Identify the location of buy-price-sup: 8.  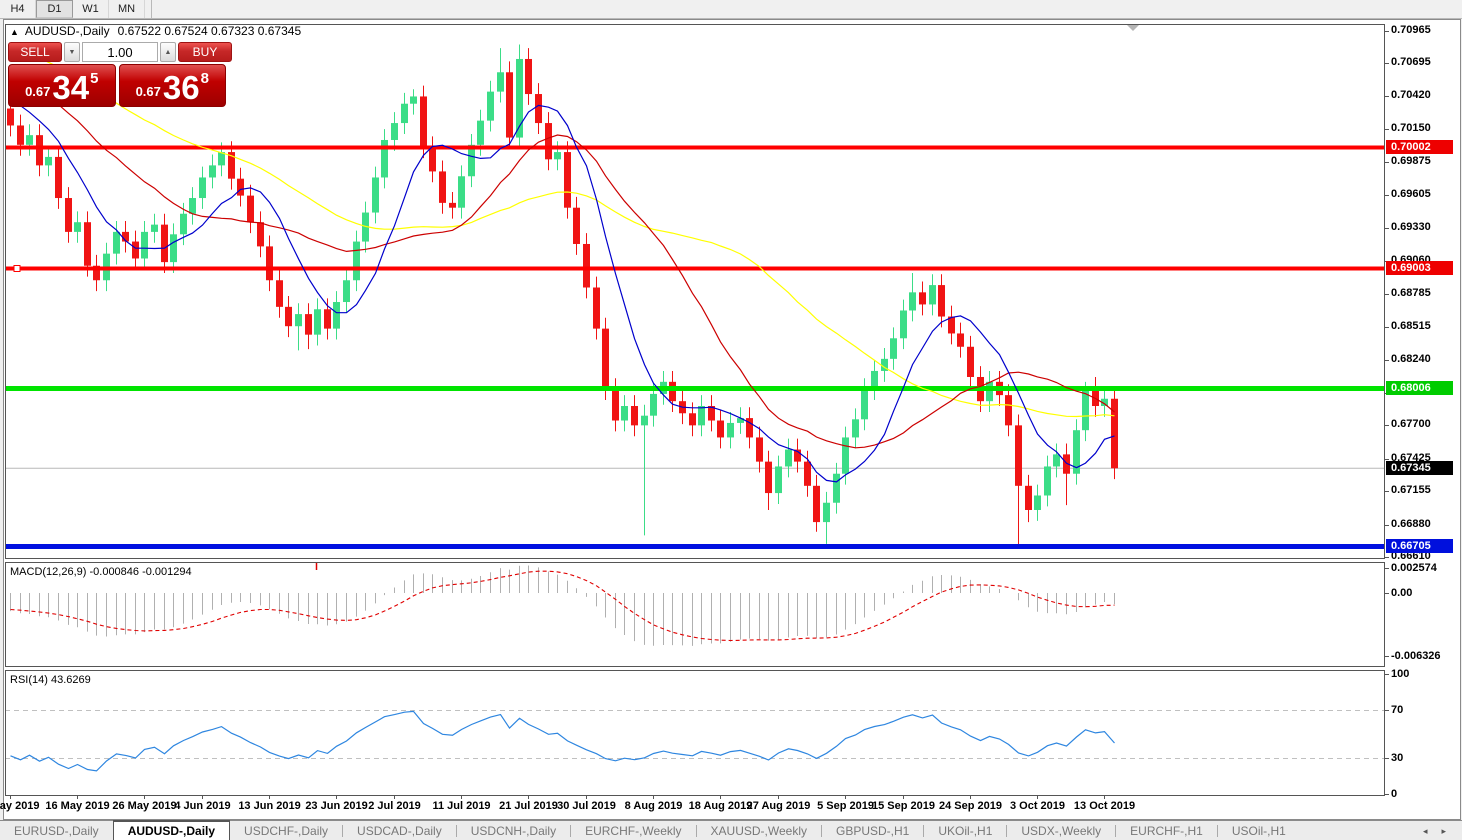
(204, 78).